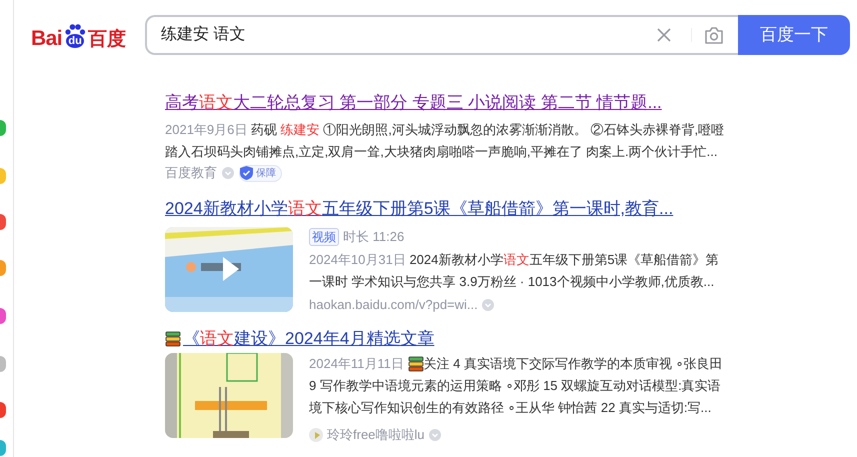 The height and width of the screenshot is (457, 857). What do you see at coordinates (441, 35) in the screenshot?
I see `search-field: 练建安 语文` at bounding box center [441, 35].